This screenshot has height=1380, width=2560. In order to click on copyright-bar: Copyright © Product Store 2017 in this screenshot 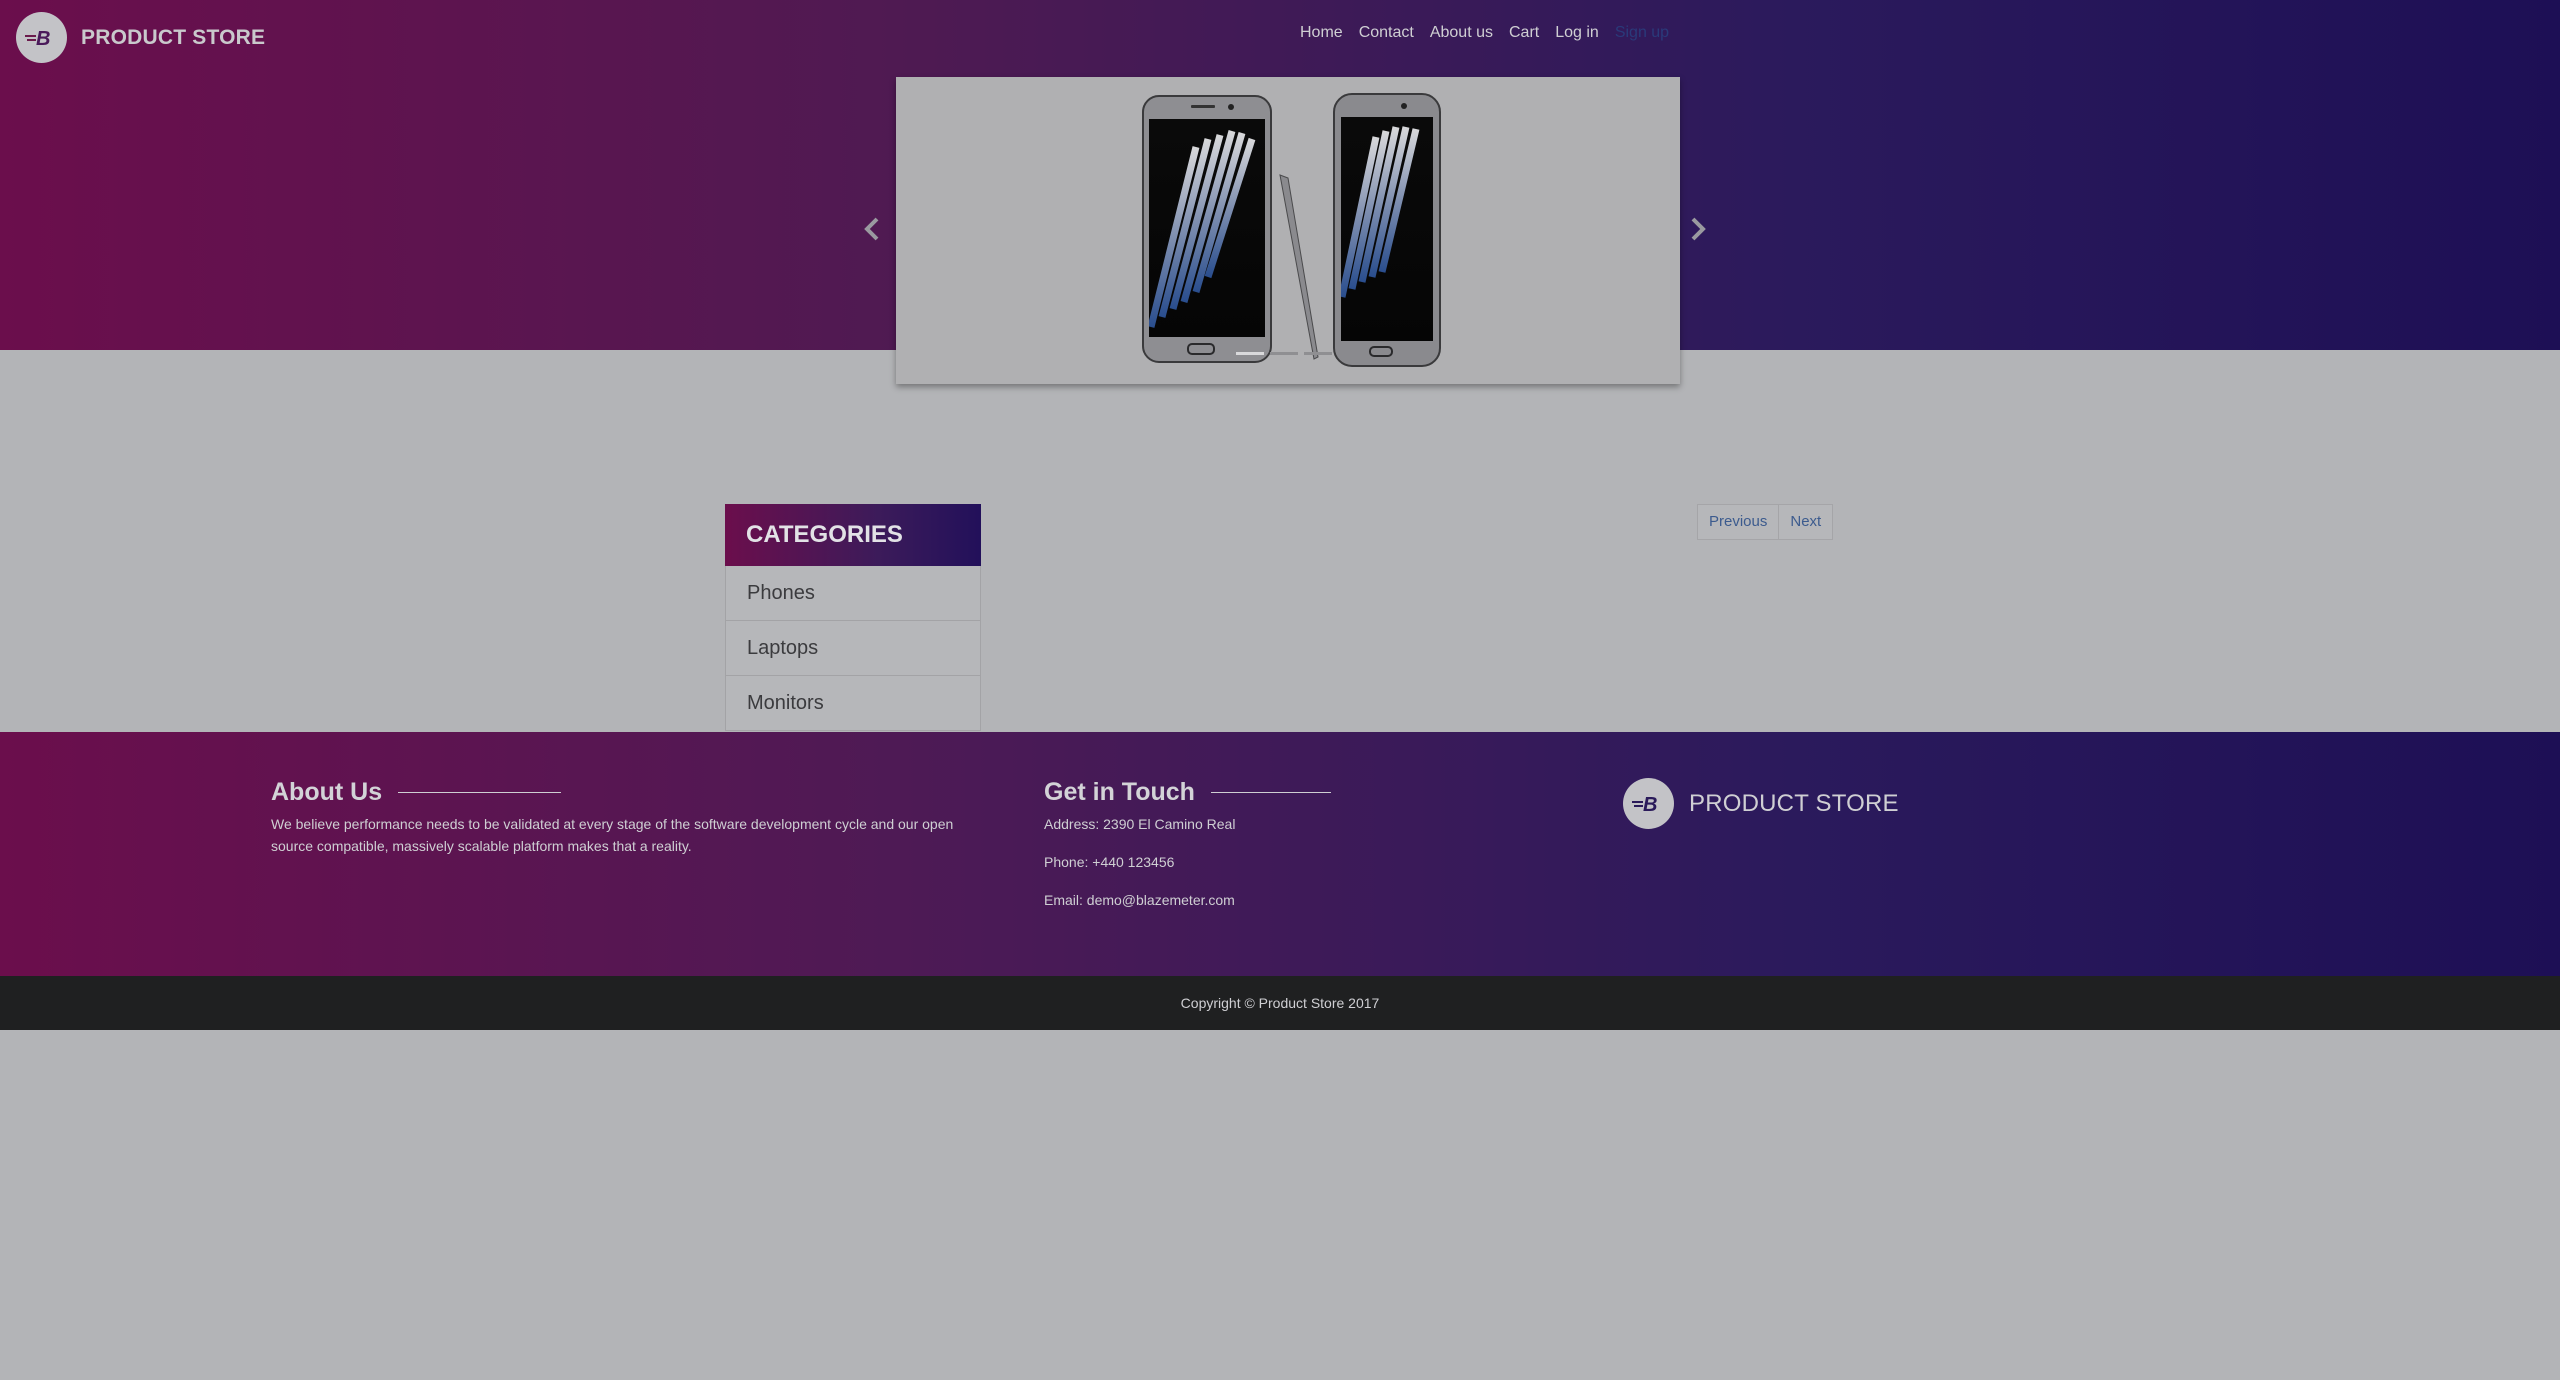, I will do `click(1280, 1003)`.